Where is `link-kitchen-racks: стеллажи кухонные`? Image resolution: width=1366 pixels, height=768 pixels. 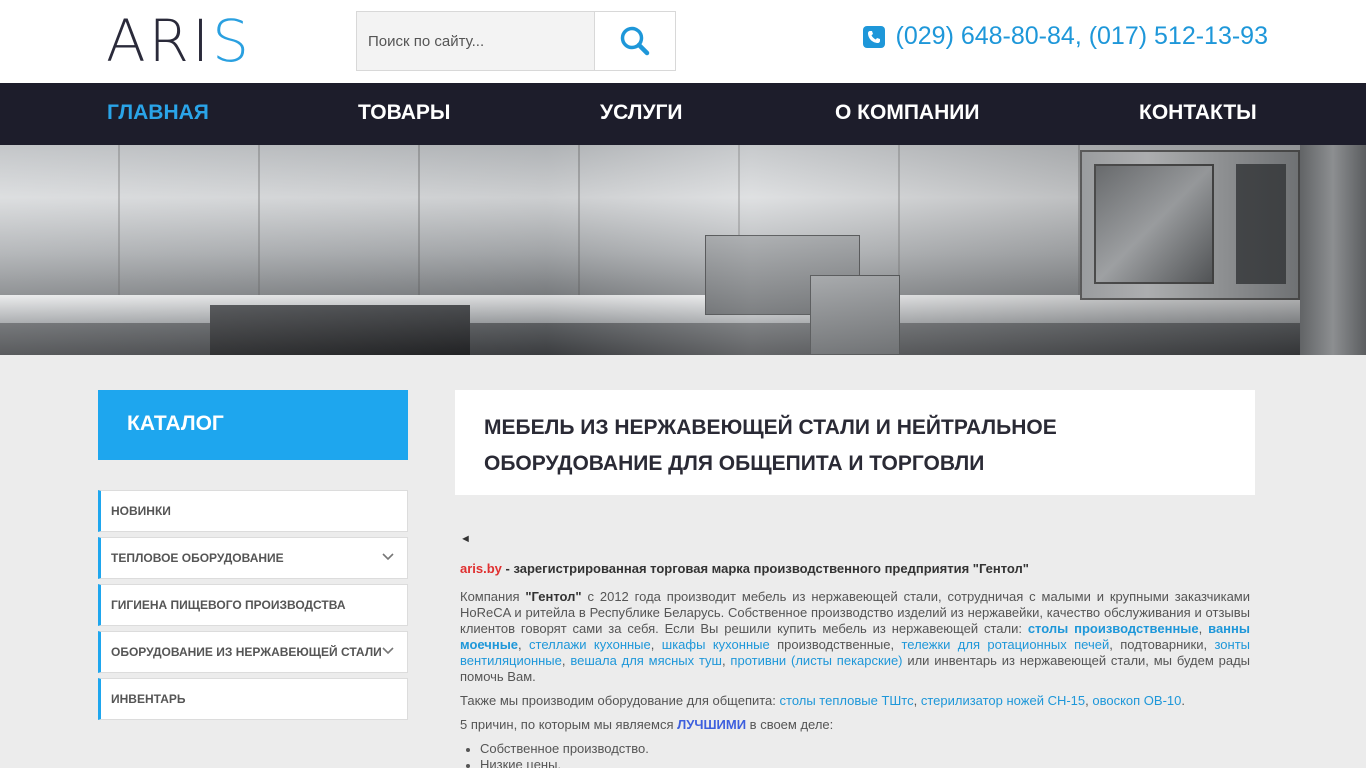
link-kitchen-racks: стеллажи кухонные is located at coordinates (590, 644).